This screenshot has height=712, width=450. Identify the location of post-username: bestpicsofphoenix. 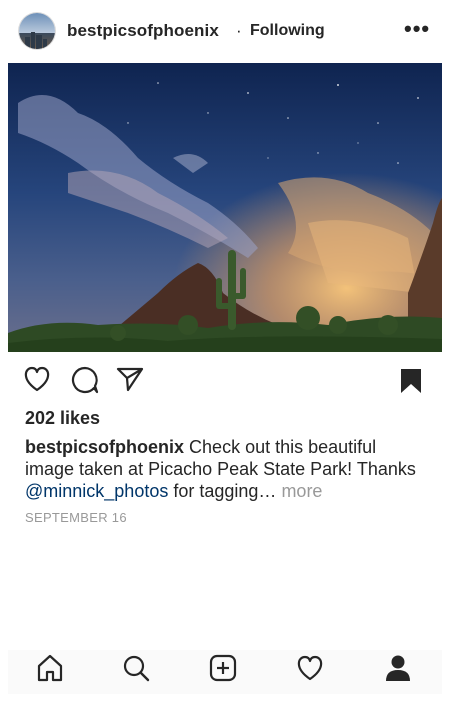
(143, 31).